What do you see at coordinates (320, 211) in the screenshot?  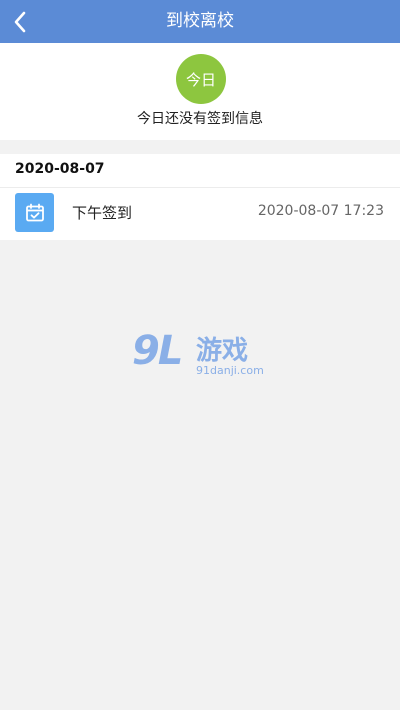 I see `record-time: 2020-08-07 17:23` at bounding box center [320, 211].